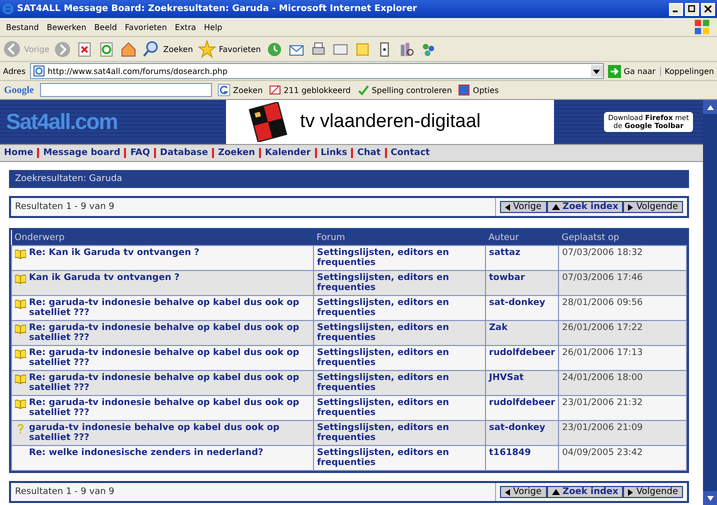 The height and width of the screenshot is (505, 717). What do you see at coordinates (464, 90) in the screenshot?
I see `options-icon` at bounding box center [464, 90].